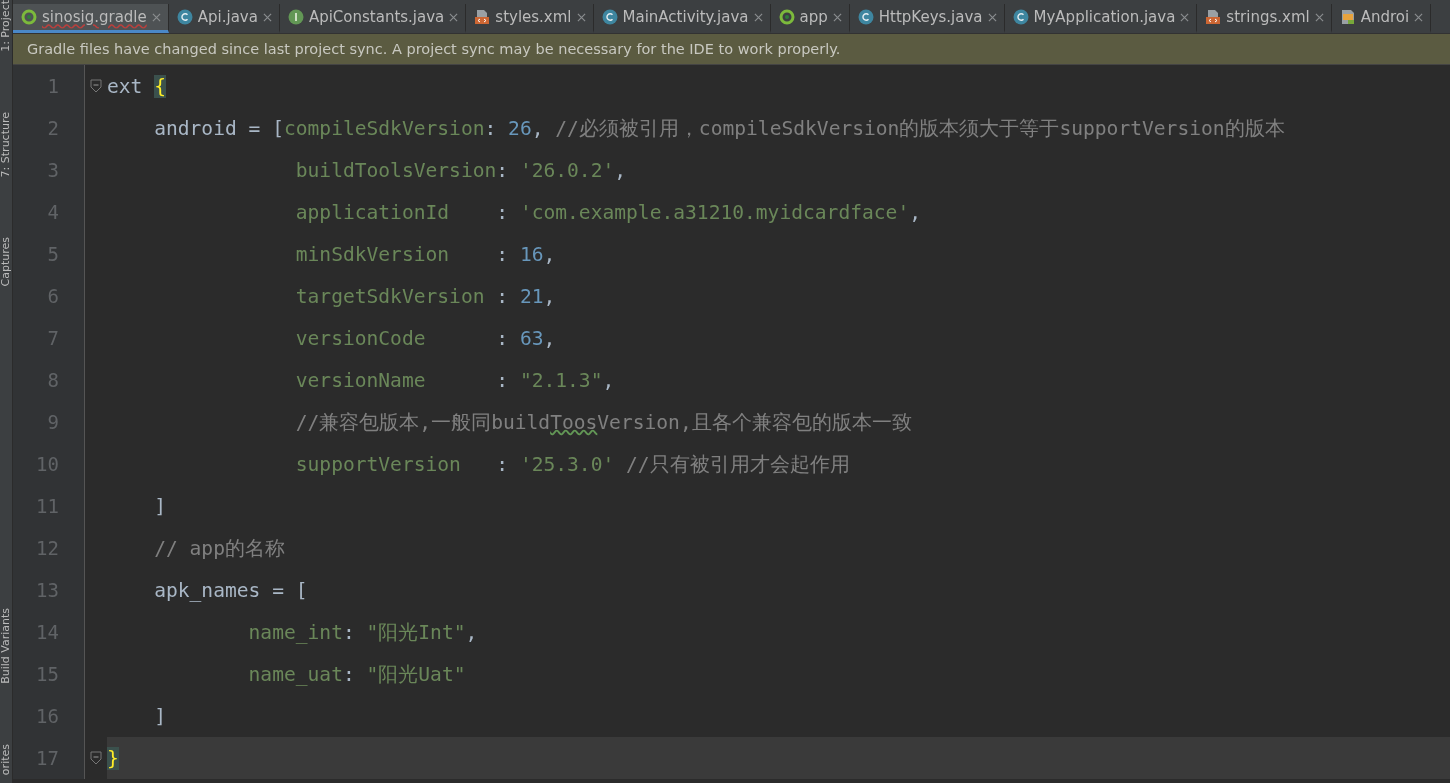 This screenshot has width=1450, height=783. I want to click on code-line: targetSdkVersion : 21,, so click(425, 296).